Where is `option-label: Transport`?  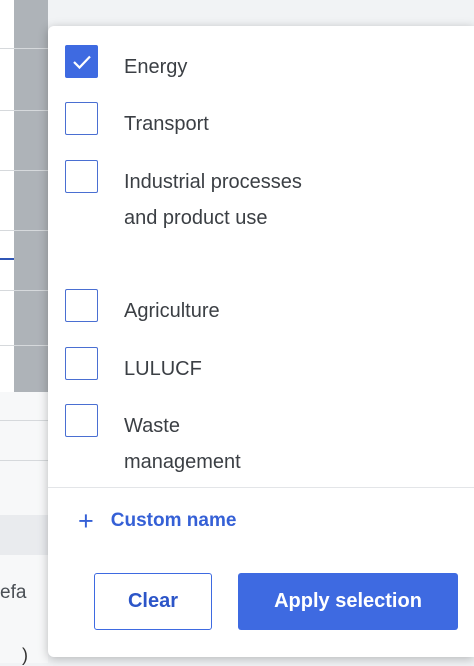 option-label: Transport is located at coordinates (166, 124).